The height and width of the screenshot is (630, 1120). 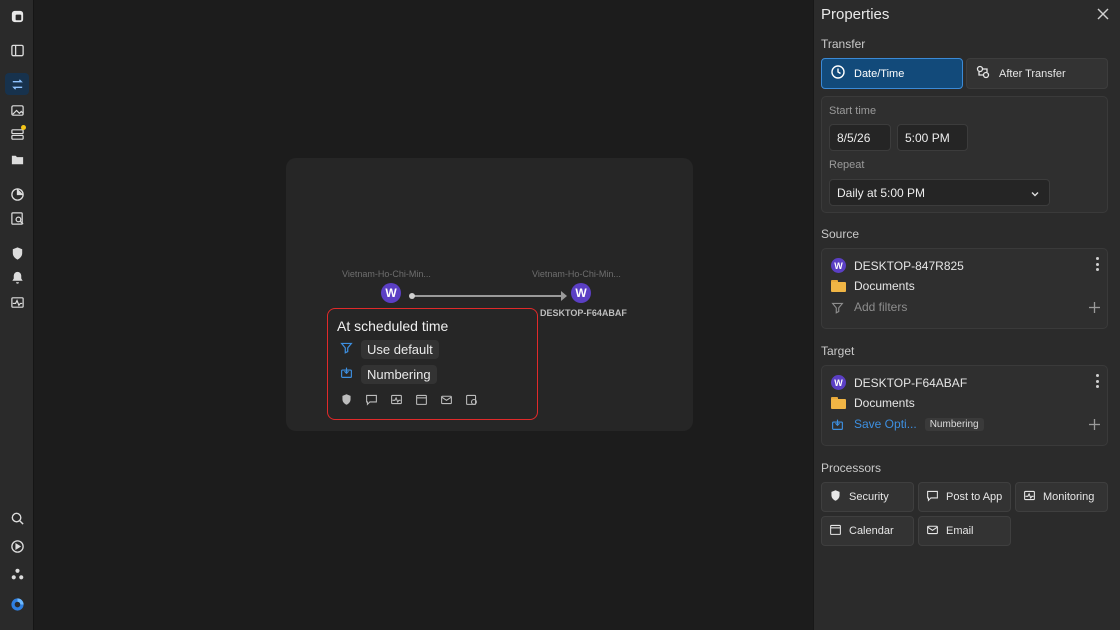 What do you see at coordinates (17, 518) in the screenshot?
I see `search-icon` at bounding box center [17, 518].